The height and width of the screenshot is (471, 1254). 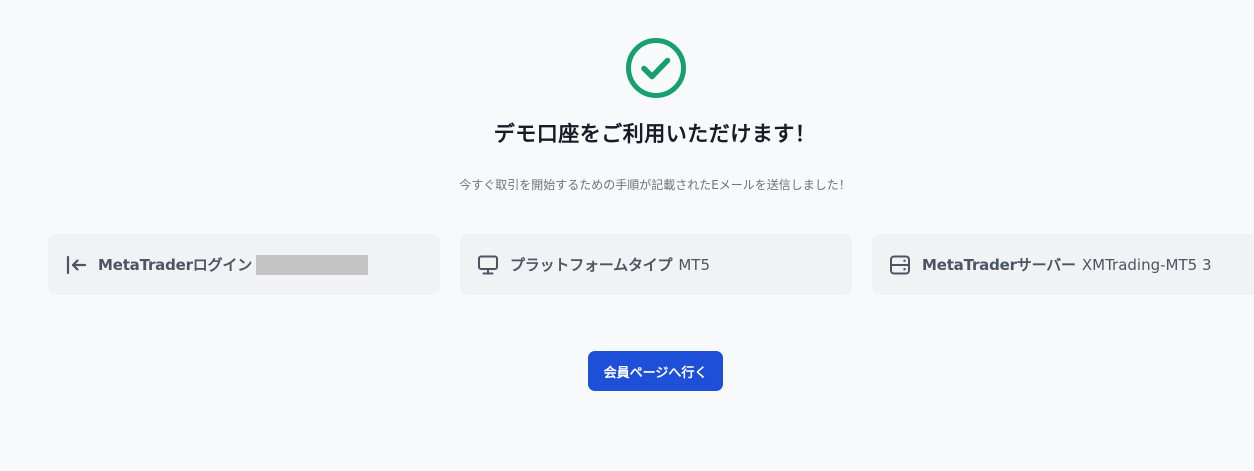 I want to click on server-value: XMTrading-MT5 3, so click(x=1146, y=264).